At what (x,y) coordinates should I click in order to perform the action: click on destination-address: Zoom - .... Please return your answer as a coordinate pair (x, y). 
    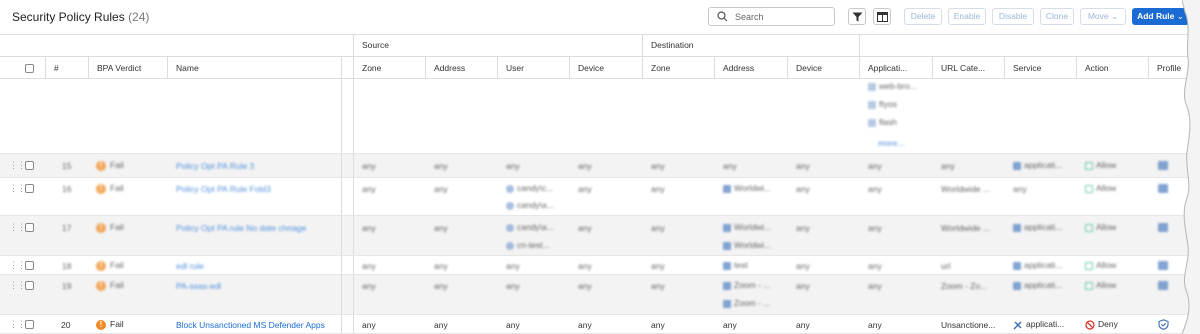
    Looking at the image, I should click on (746, 303).